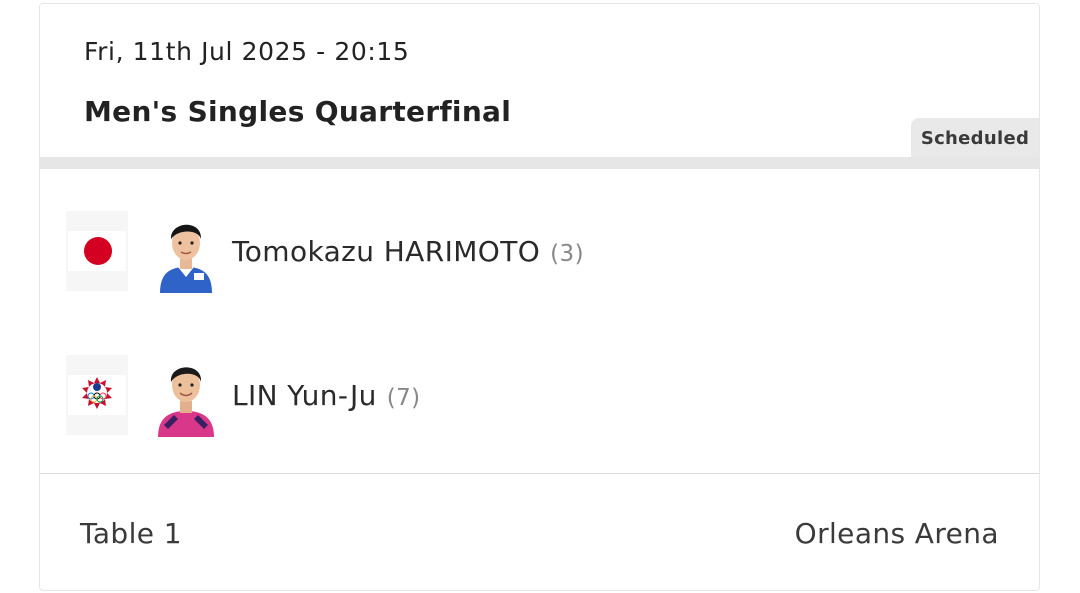 The height and width of the screenshot is (593, 1080). What do you see at coordinates (975, 138) in the screenshot?
I see `status-badge: Scheduled` at bounding box center [975, 138].